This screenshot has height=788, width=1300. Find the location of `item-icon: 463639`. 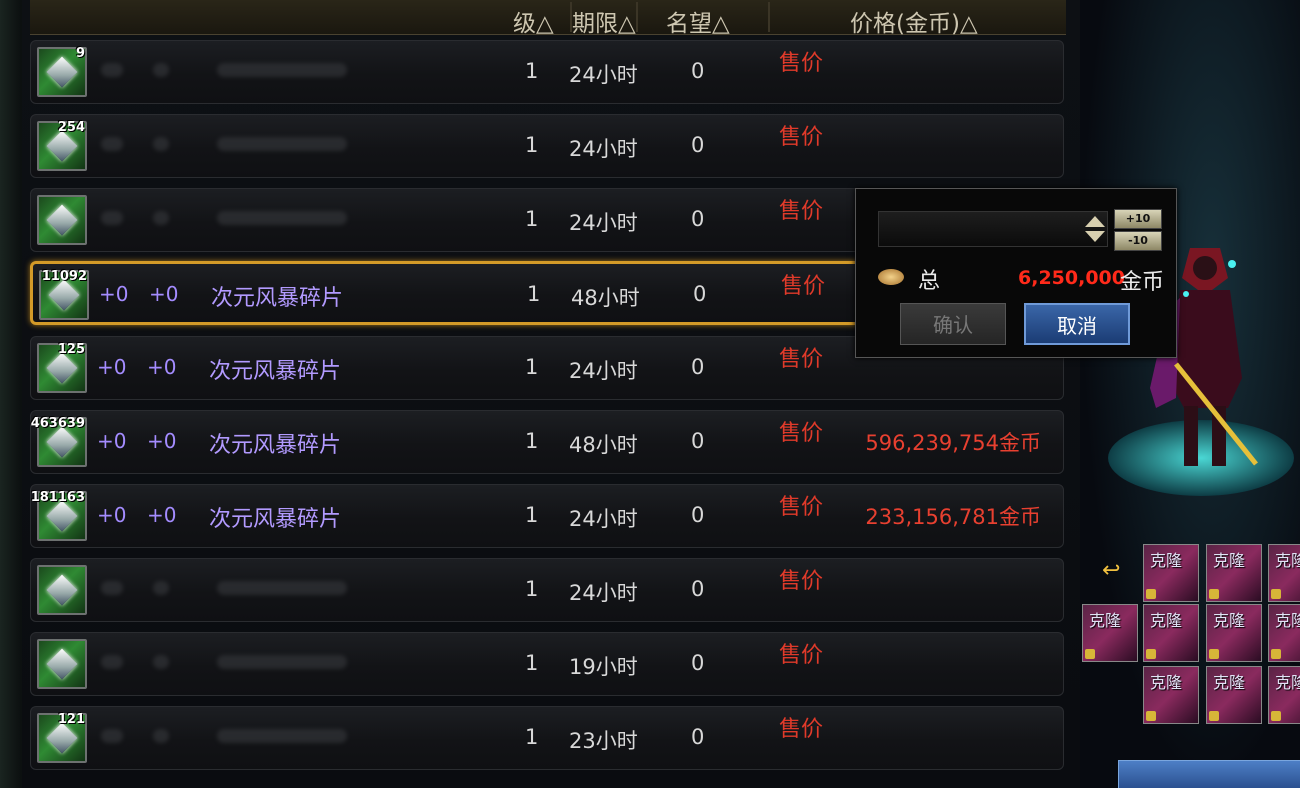

item-icon: 463639 is located at coordinates (59, 441).